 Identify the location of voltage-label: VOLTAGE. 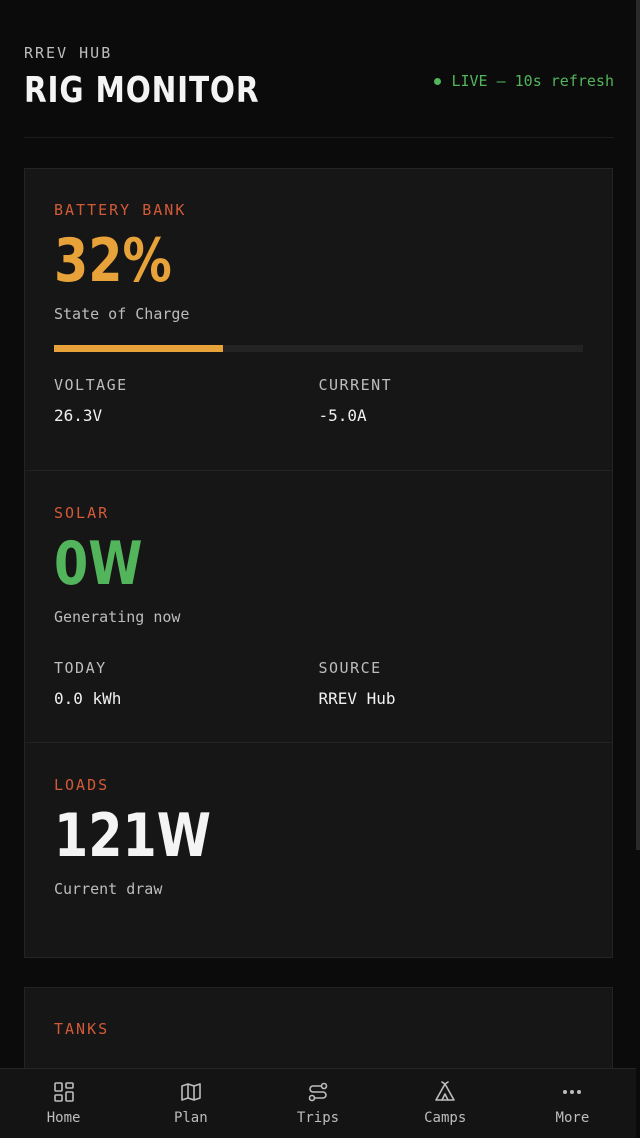
(91, 385).